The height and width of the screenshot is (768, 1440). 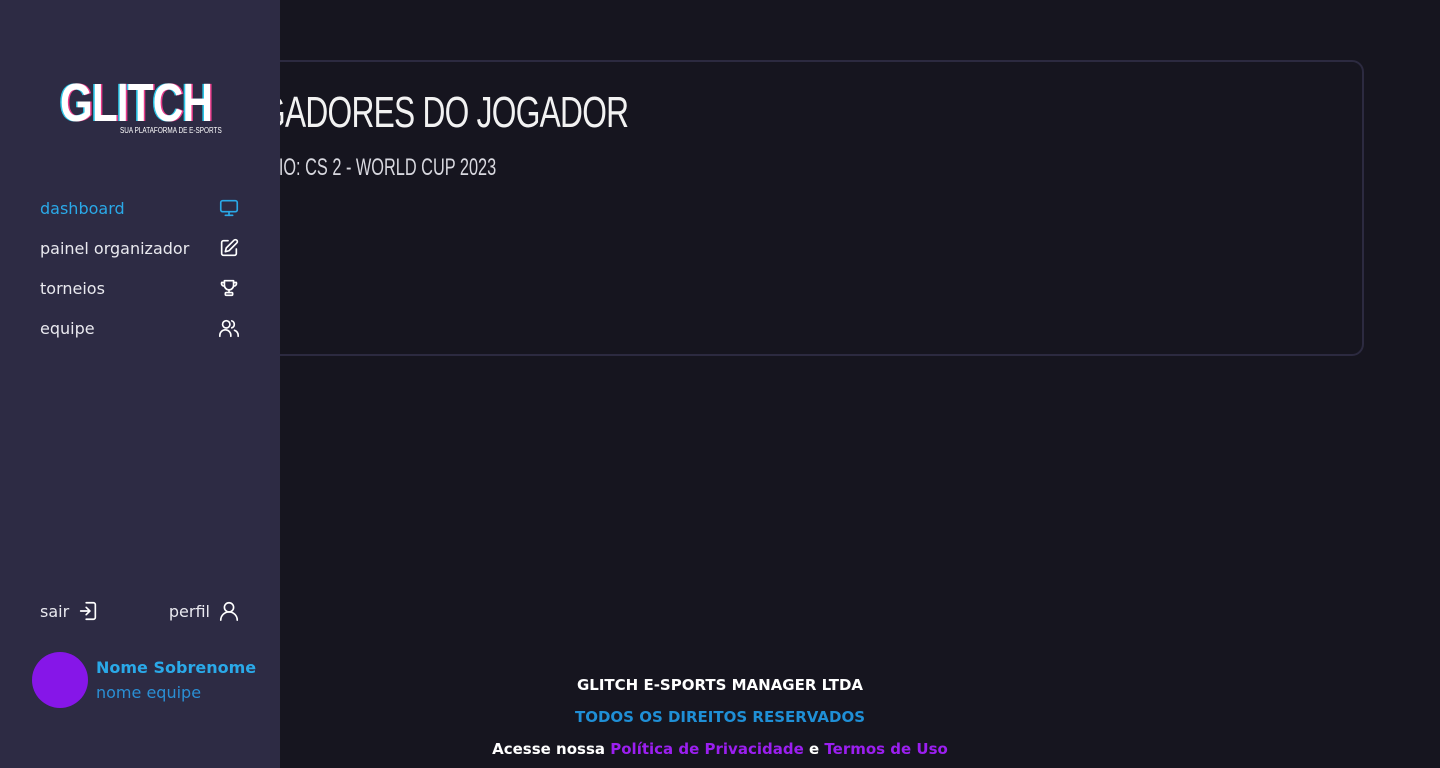 What do you see at coordinates (136, 103) in the screenshot?
I see `logo-text: GLITCH` at bounding box center [136, 103].